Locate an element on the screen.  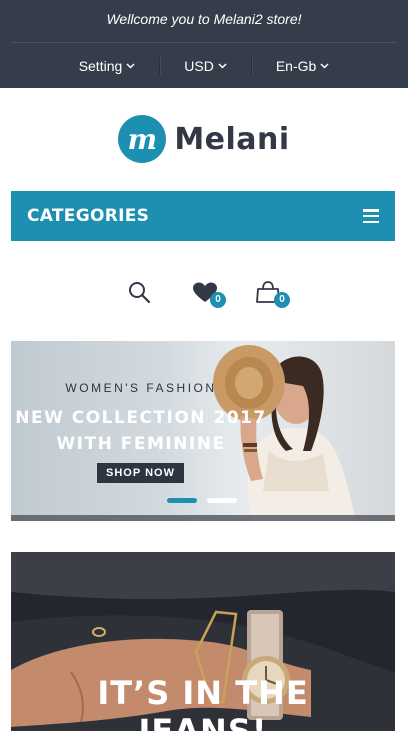
banner-bottom-edge is located at coordinates (203, 518).